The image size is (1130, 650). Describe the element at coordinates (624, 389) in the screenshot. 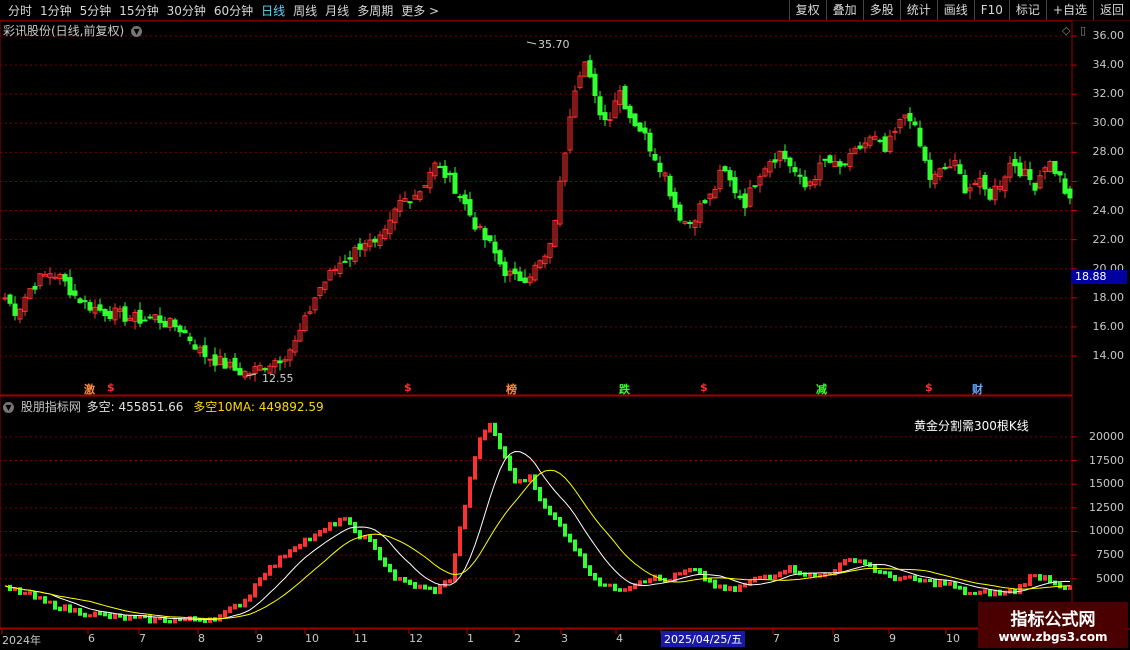

I see `event-marker: 跌` at that location.